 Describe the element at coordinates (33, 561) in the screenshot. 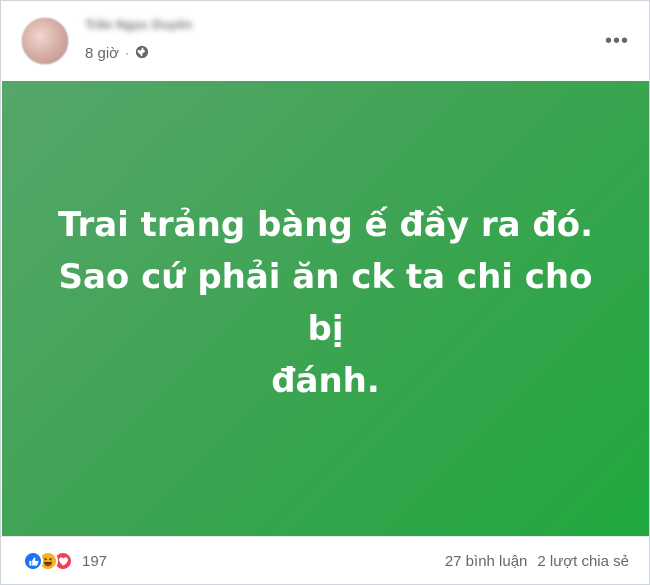

I see `like-icon` at that location.